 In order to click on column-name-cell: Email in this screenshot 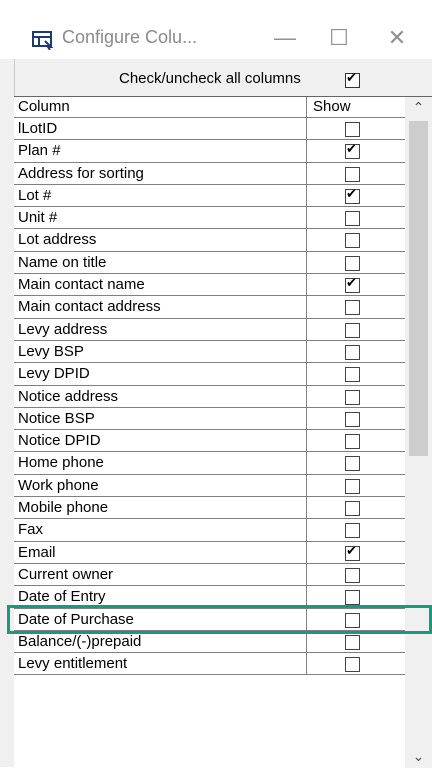, I will do `click(160, 552)`.